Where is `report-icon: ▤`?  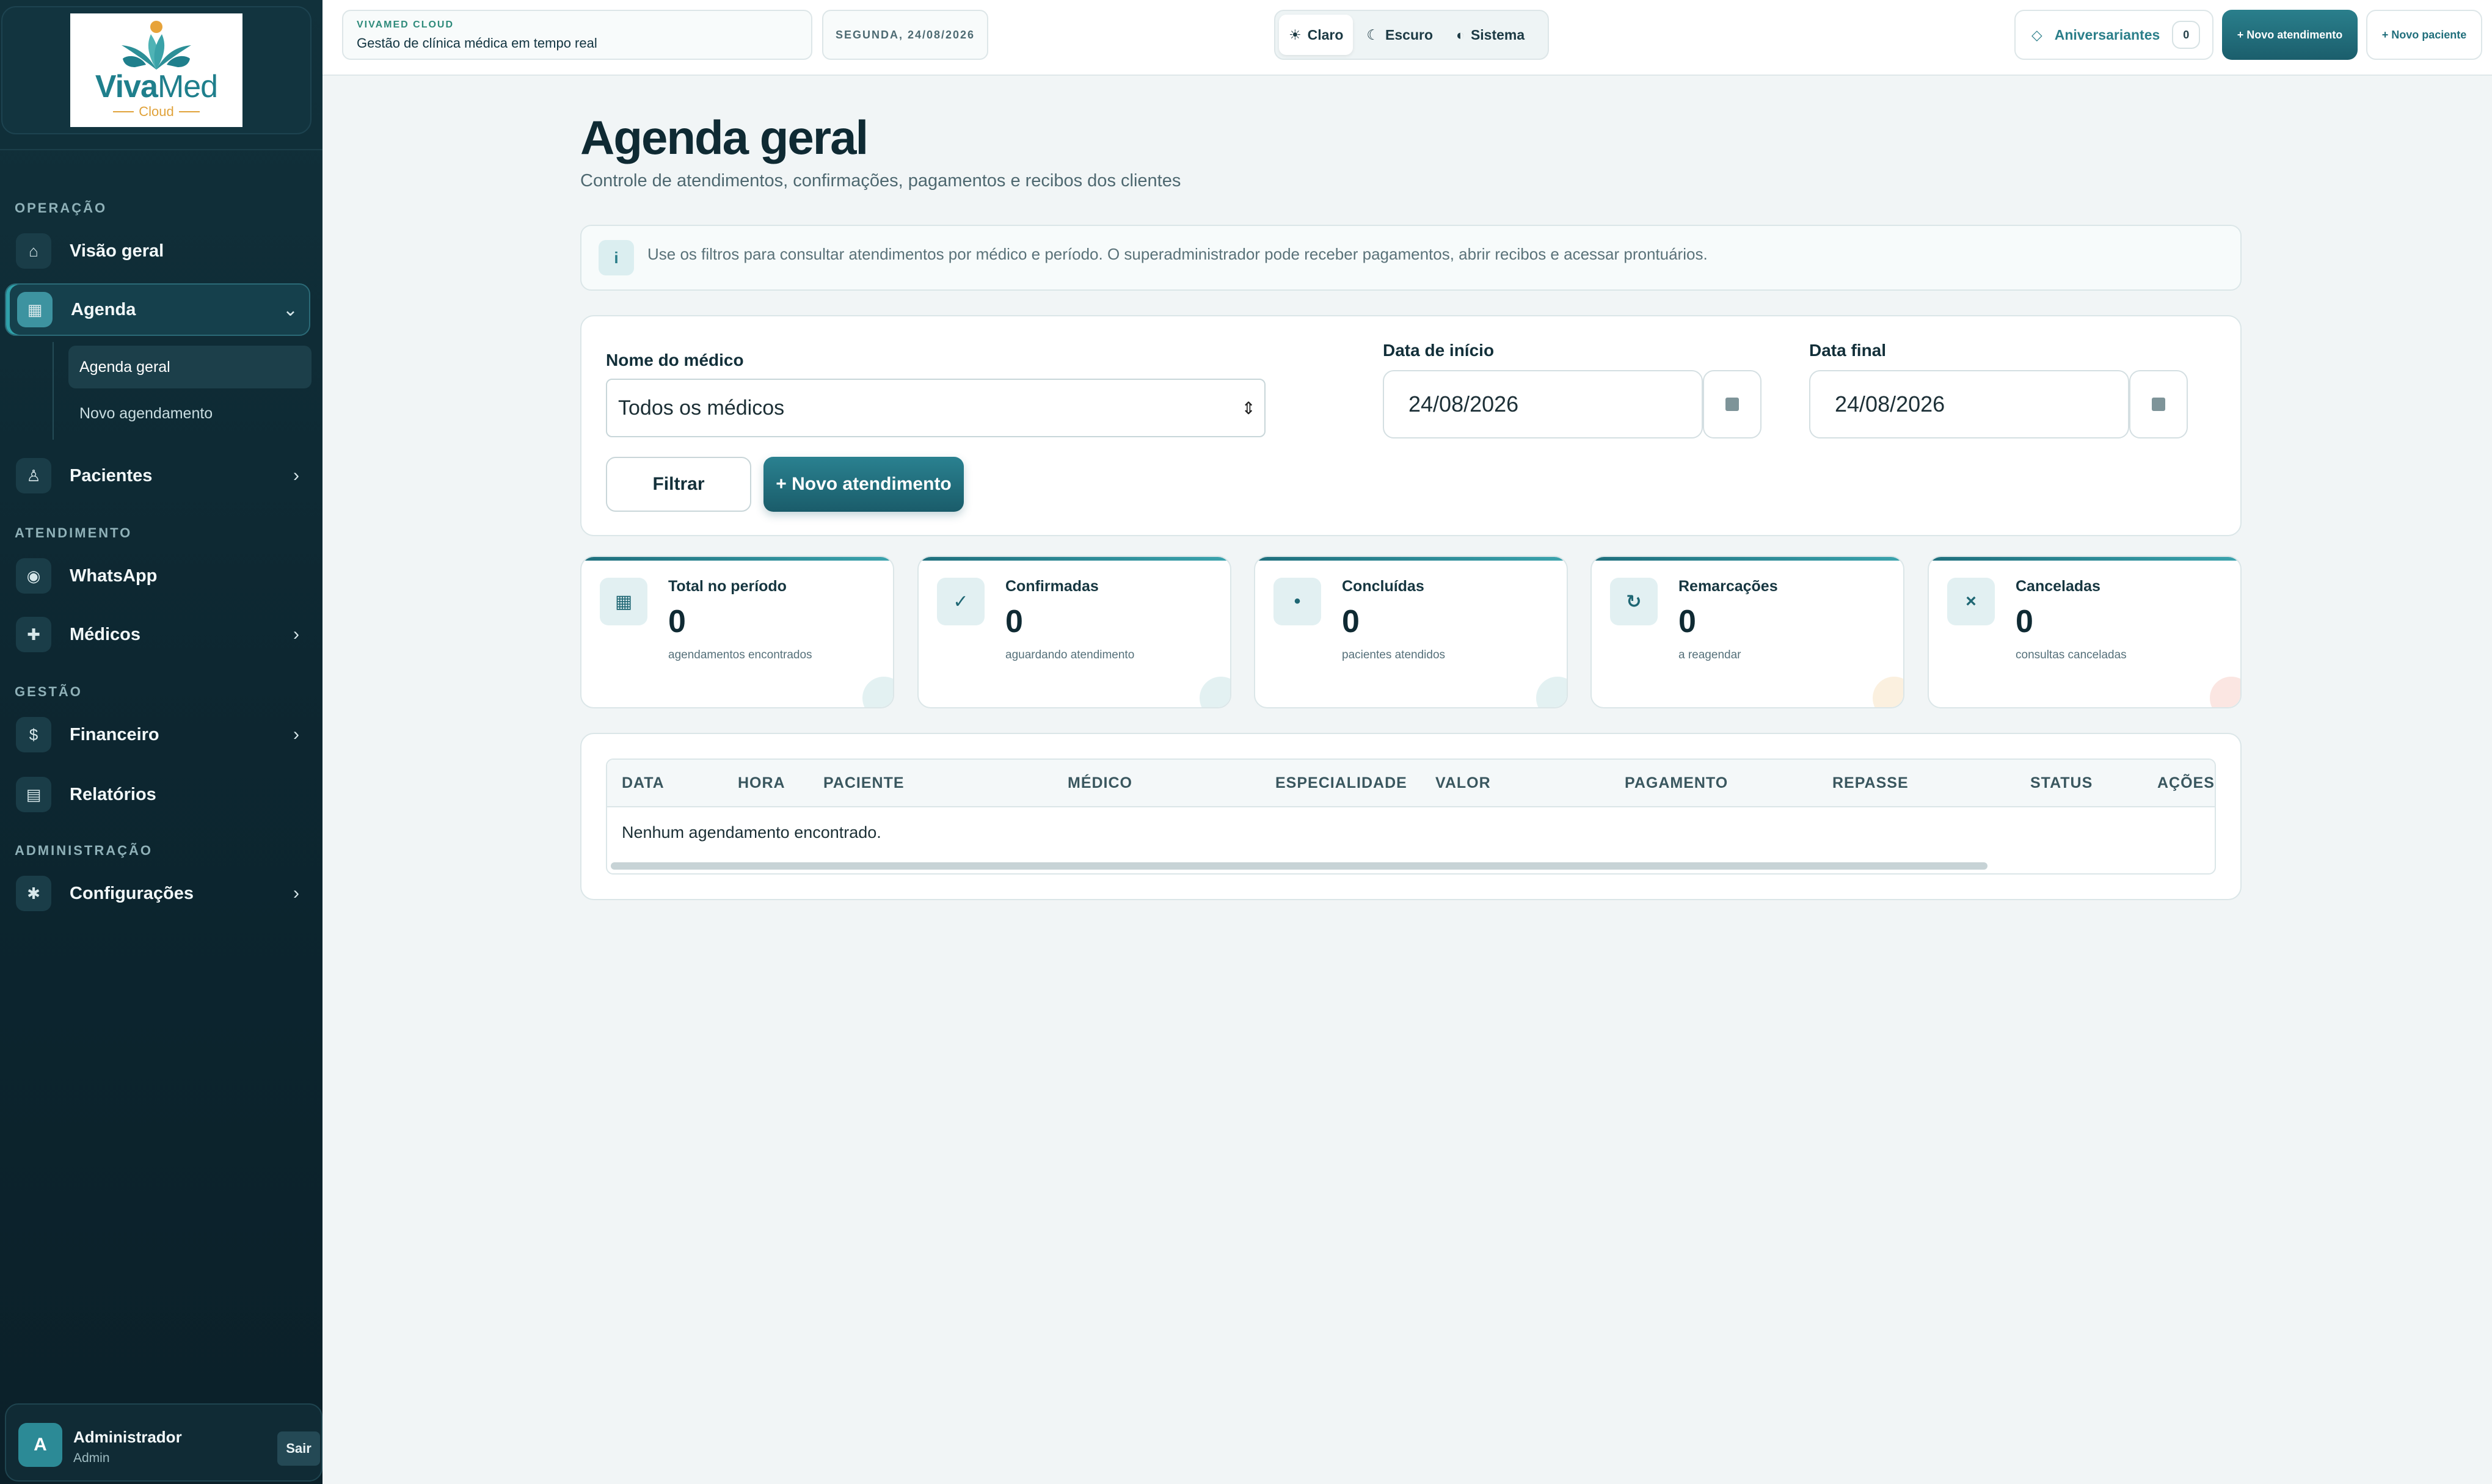 report-icon: ▤ is located at coordinates (34, 794).